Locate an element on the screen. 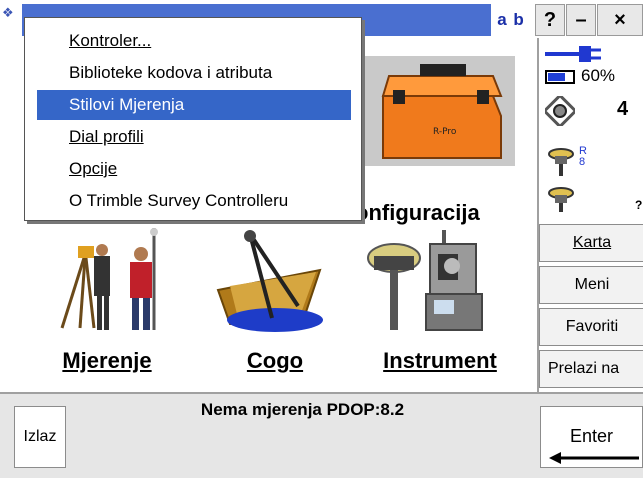 This screenshot has height=478, width=643. tile-survey-label: Mjerenje is located at coordinates (107, 361).